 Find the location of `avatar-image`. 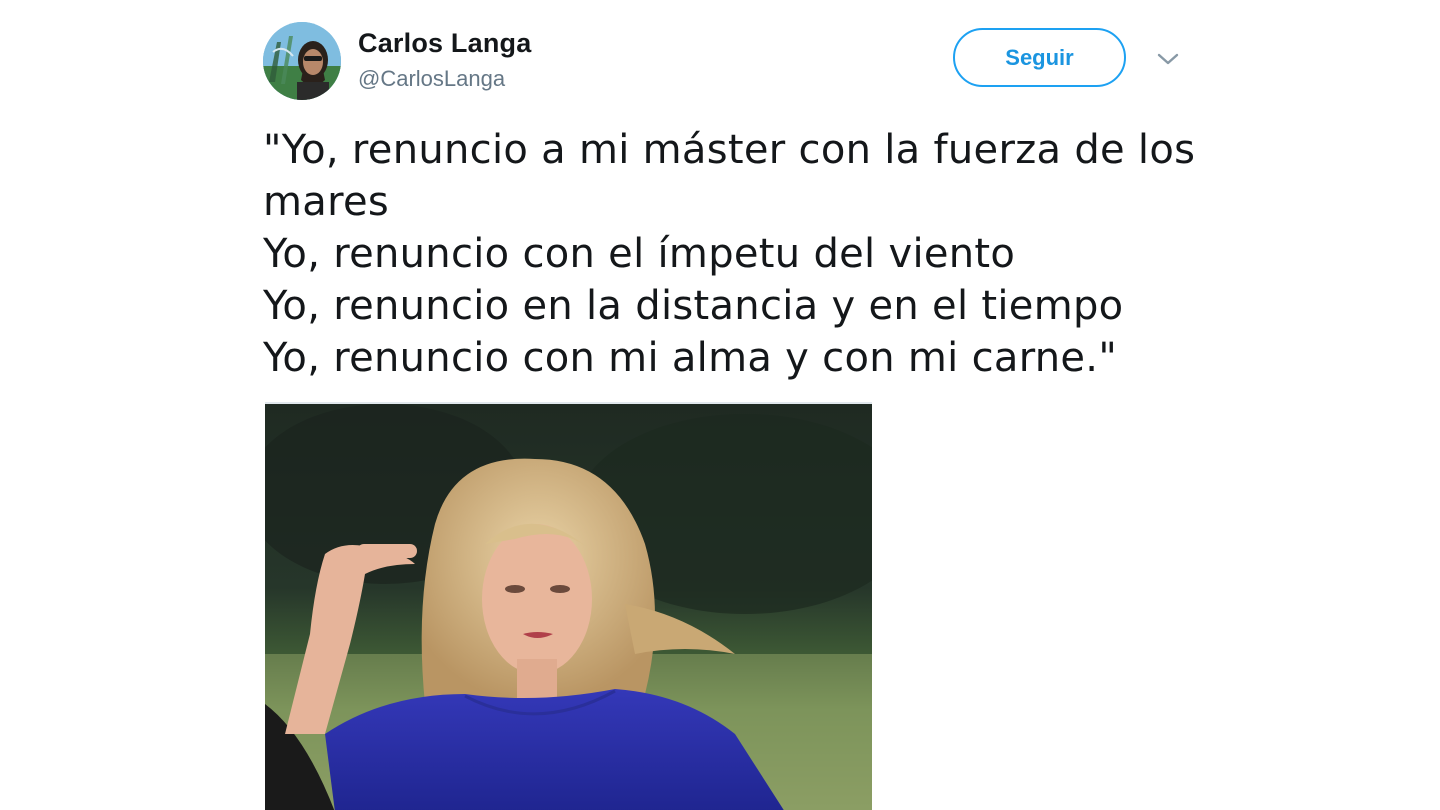

avatar-image is located at coordinates (302, 61).